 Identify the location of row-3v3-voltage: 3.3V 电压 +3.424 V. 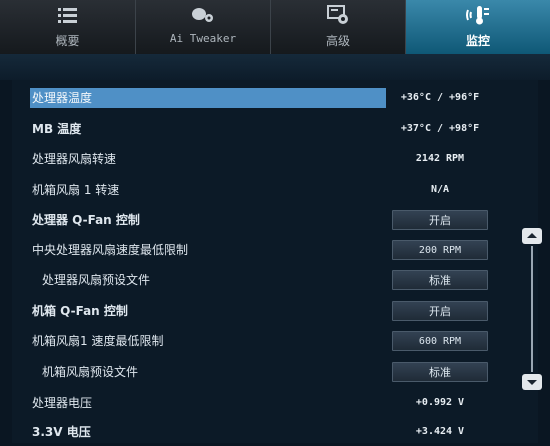
(275, 432).